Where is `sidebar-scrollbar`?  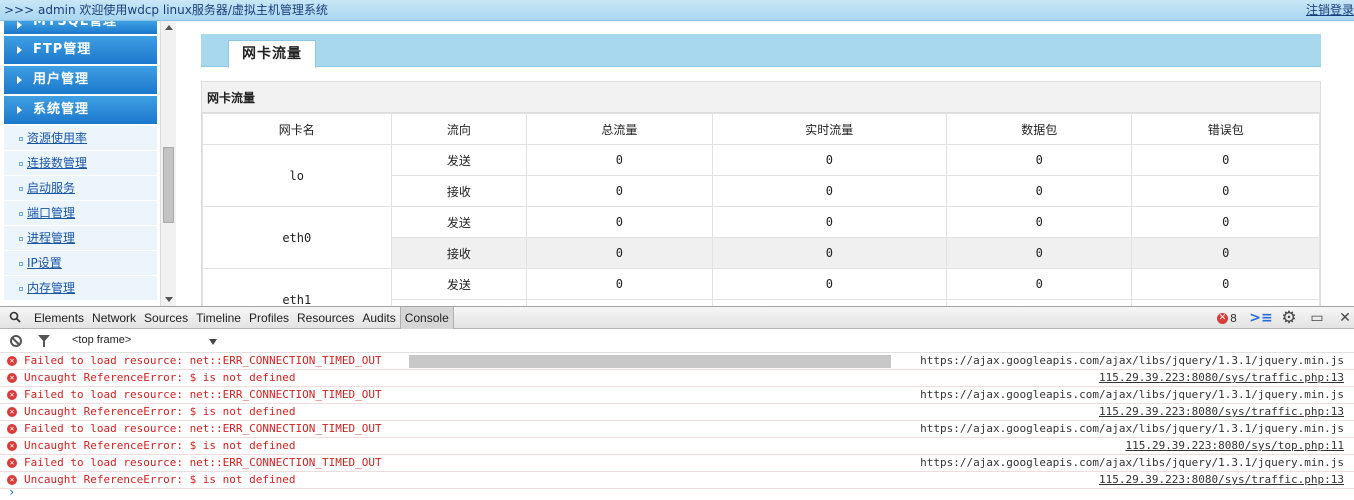
sidebar-scrollbar is located at coordinates (168, 163).